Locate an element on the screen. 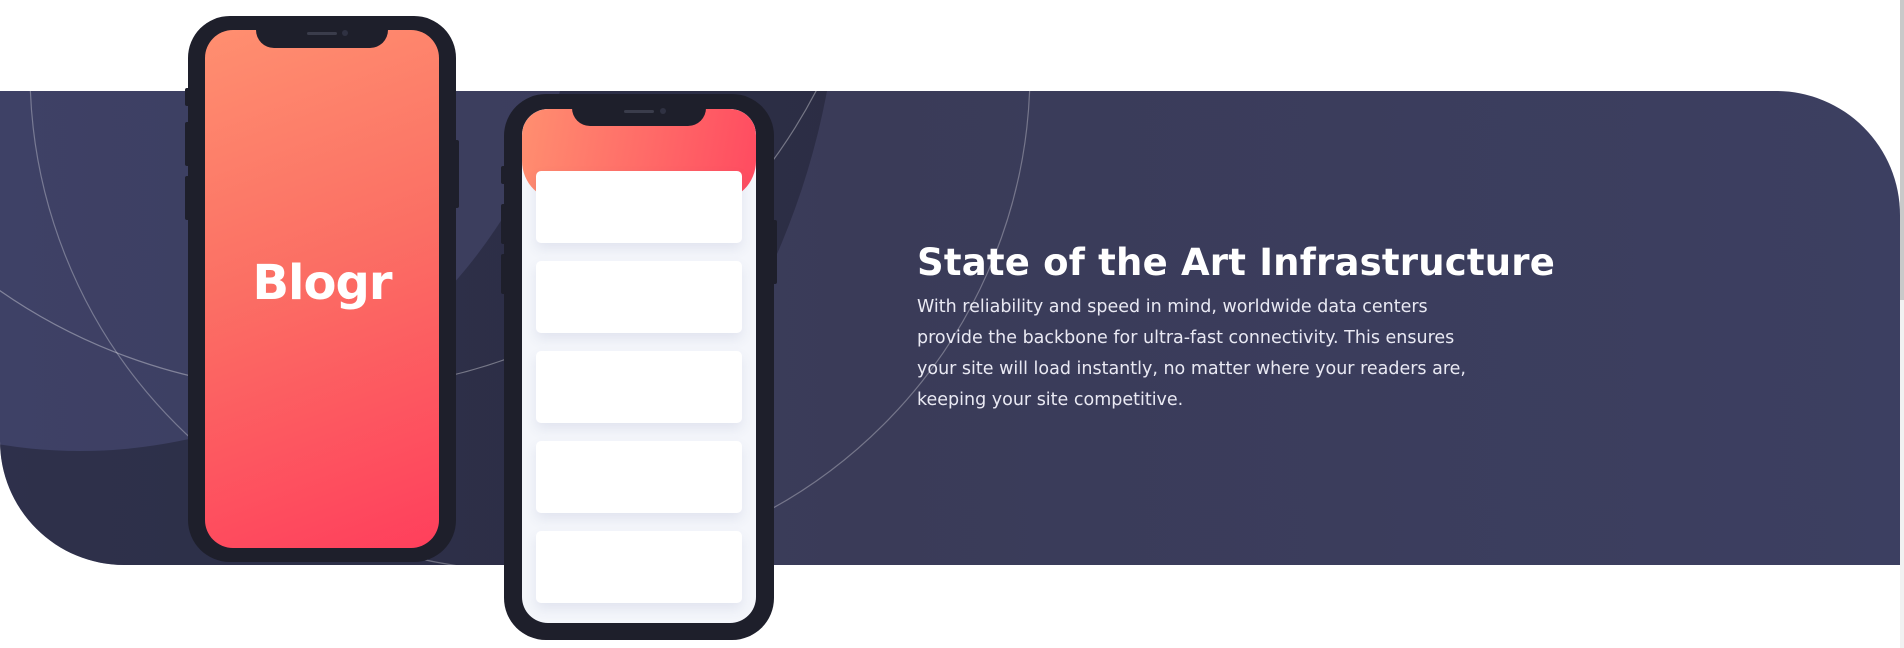  phone-mockup-left: Blogr is located at coordinates (322, 289).